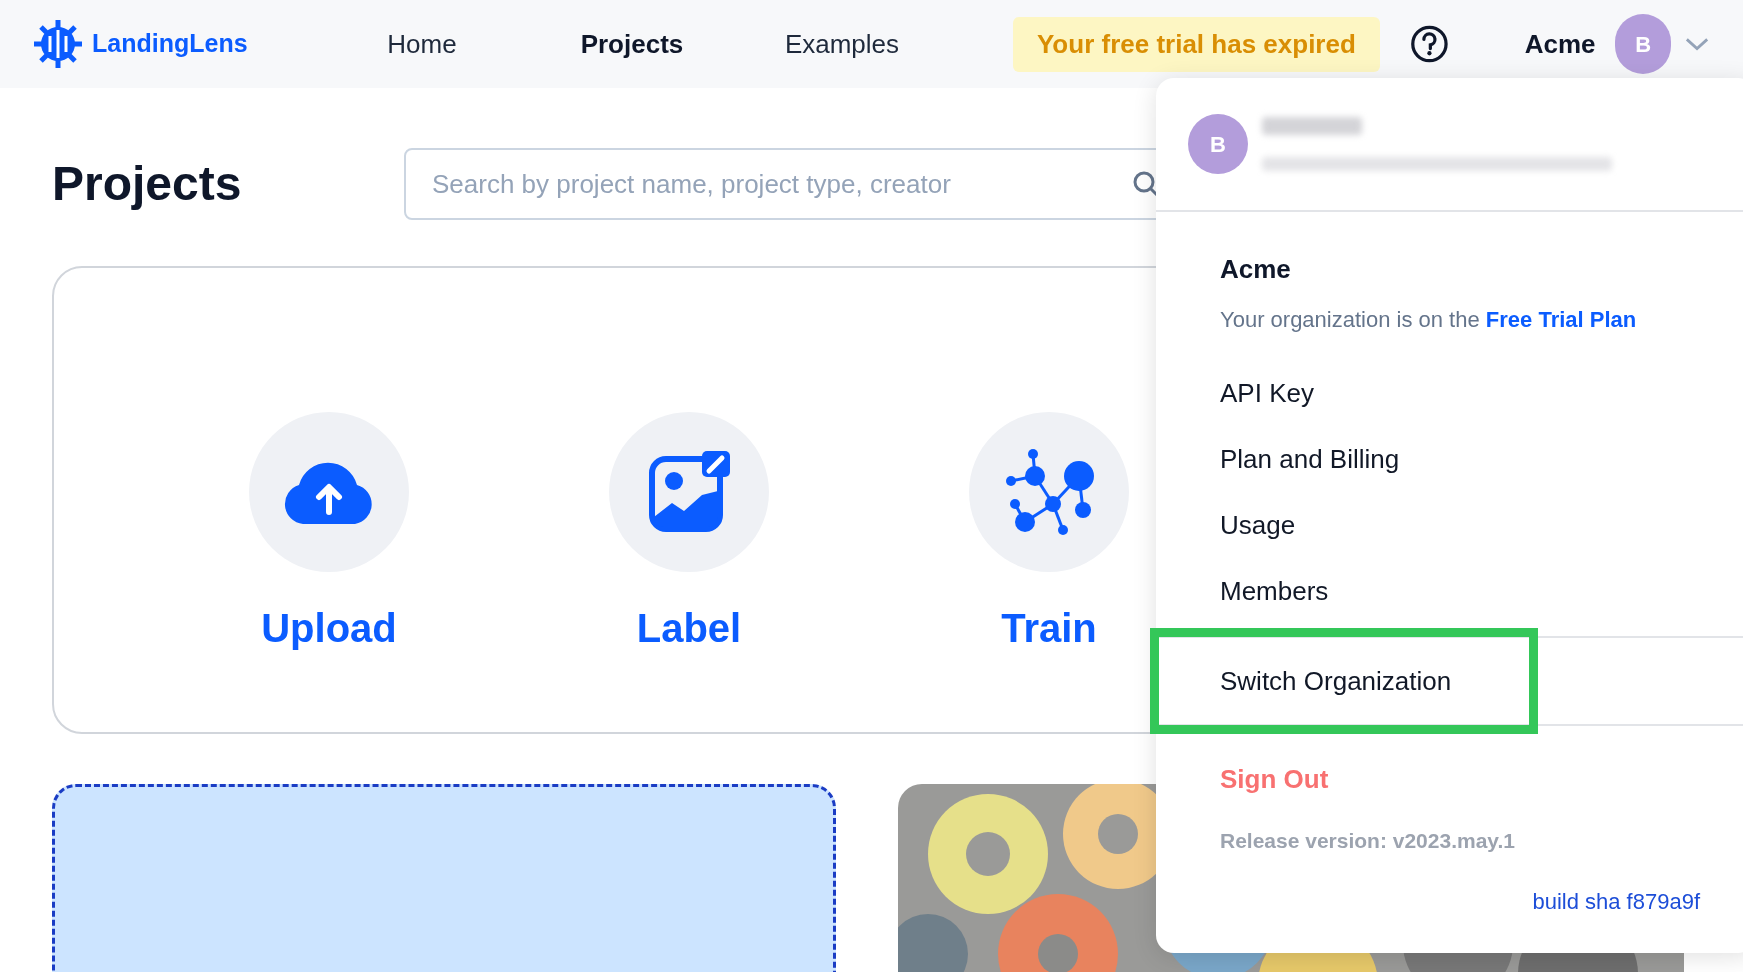 The width and height of the screenshot is (1743, 972). What do you see at coordinates (1616, 901) in the screenshot?
I see `build-sha: build sha f879a9f` at bounding box center [1616, 901].